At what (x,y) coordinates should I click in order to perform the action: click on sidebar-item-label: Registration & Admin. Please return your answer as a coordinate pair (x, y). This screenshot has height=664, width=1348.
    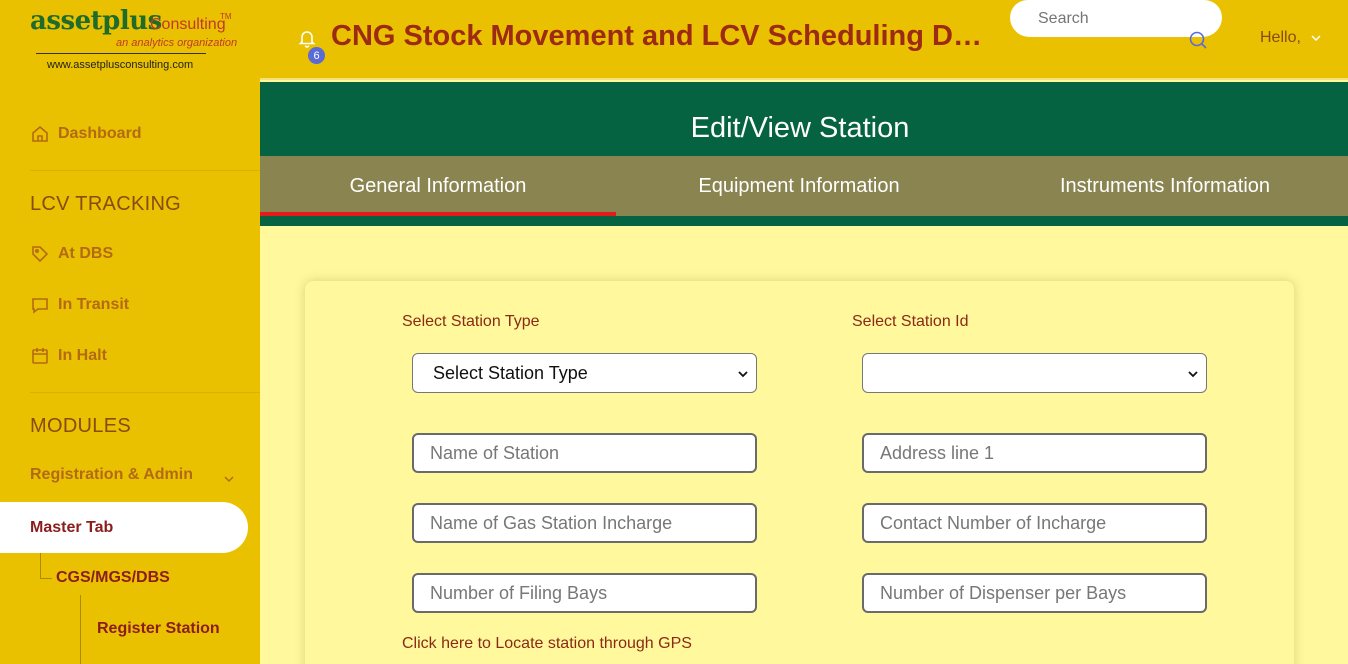
    Looking at the image, I should click on (111, 474).